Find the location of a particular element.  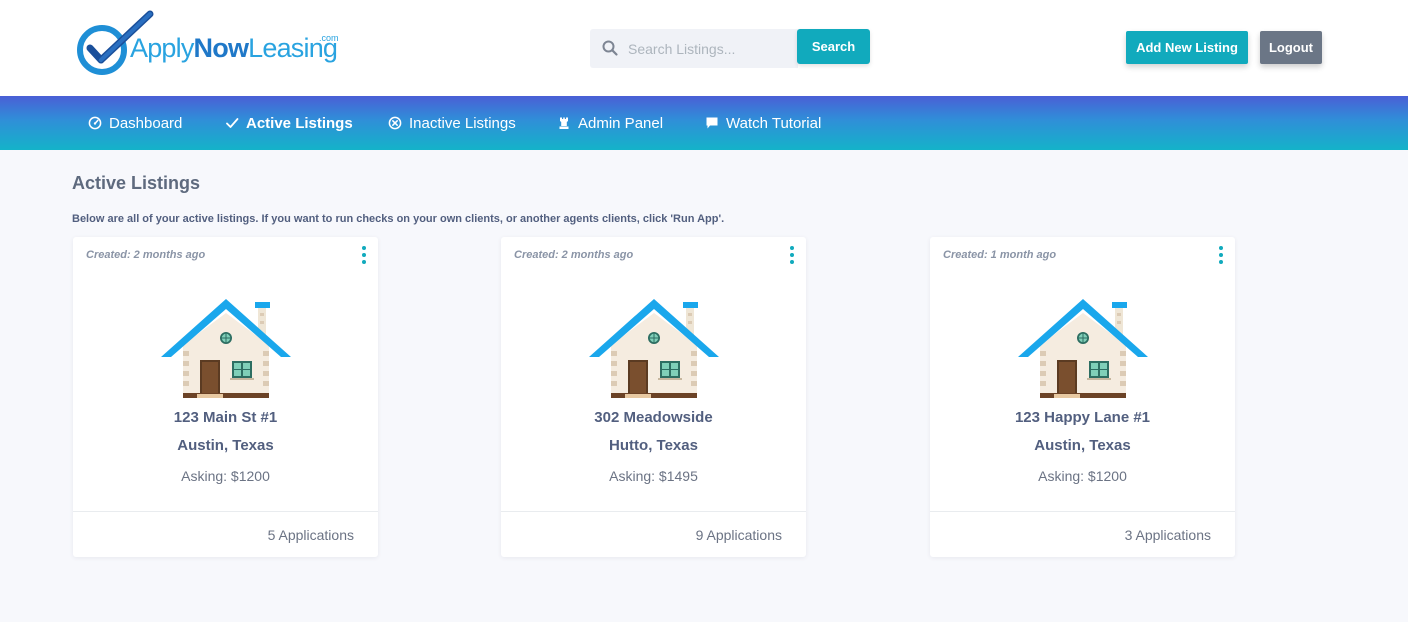

x-circle-icon is located at coordinates (395, 123).